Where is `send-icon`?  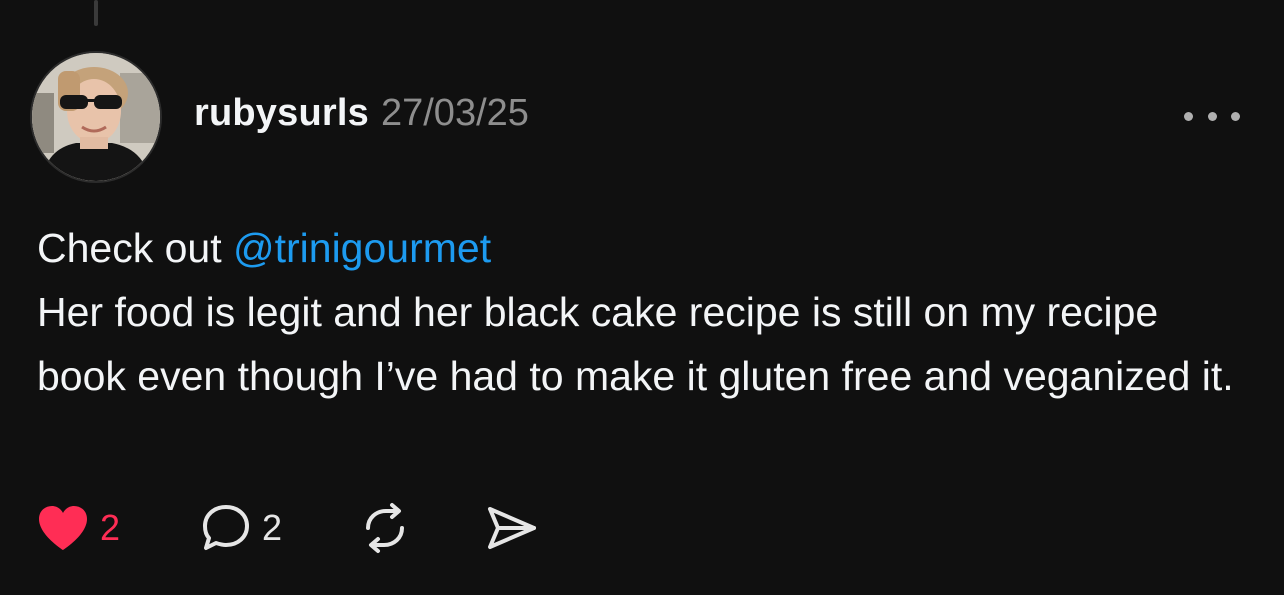
send-icon is located at coordinates (512, 528).